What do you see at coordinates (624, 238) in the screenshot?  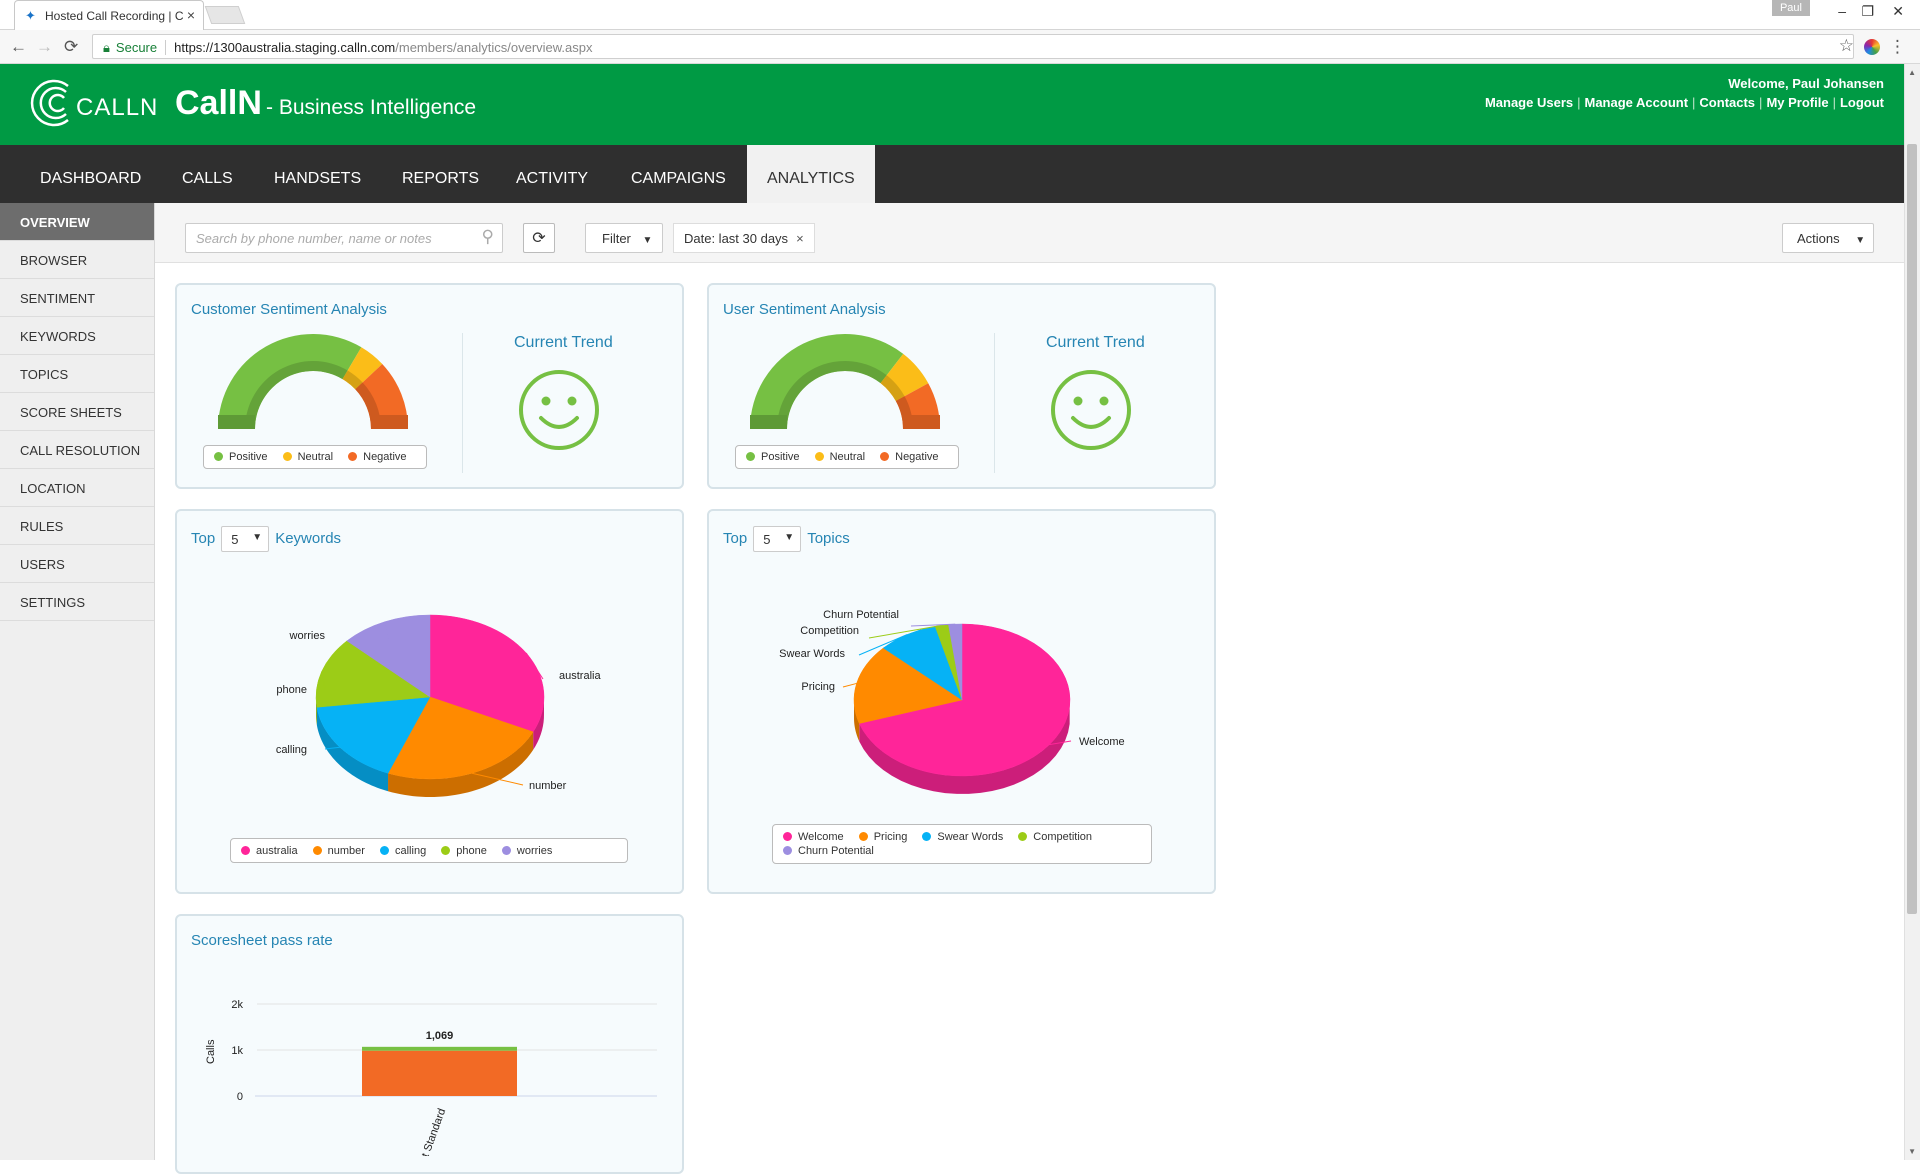 I see `filter-button: Filter ▼` at bounding box center [624, 238].